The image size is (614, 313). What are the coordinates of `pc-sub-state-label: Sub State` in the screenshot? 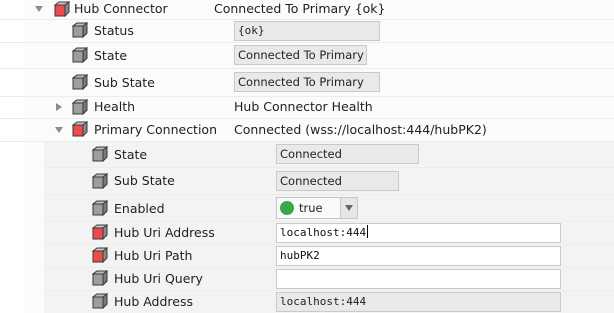 It's located at (144, 180).